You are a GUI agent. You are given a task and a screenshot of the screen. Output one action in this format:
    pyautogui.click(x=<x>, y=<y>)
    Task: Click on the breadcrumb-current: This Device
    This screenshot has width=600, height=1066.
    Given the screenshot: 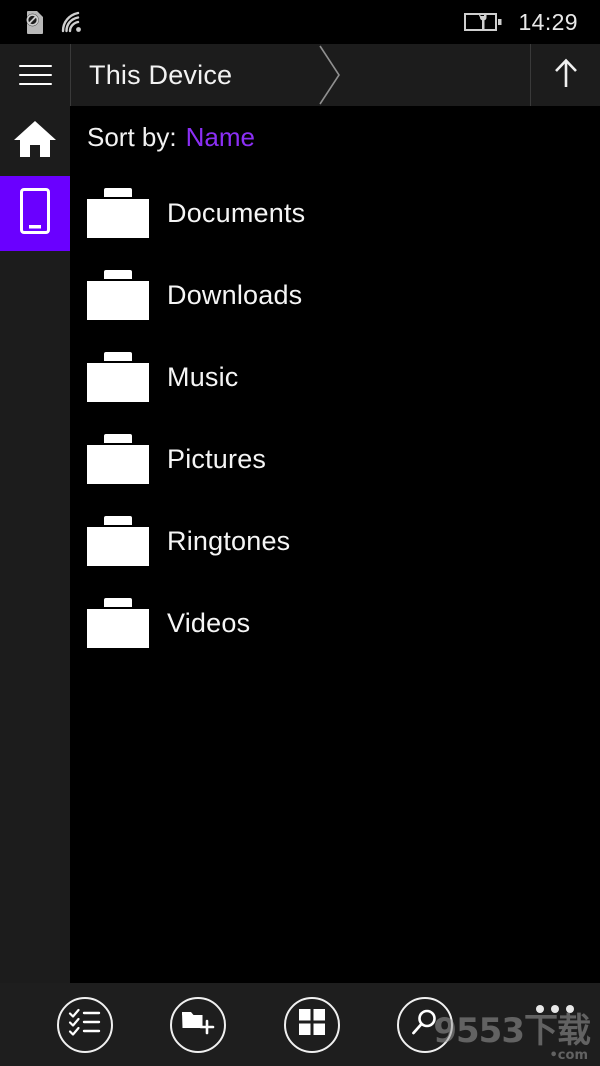 What is the action you would take?
    pyautogui.click(x=161, y=74)
    